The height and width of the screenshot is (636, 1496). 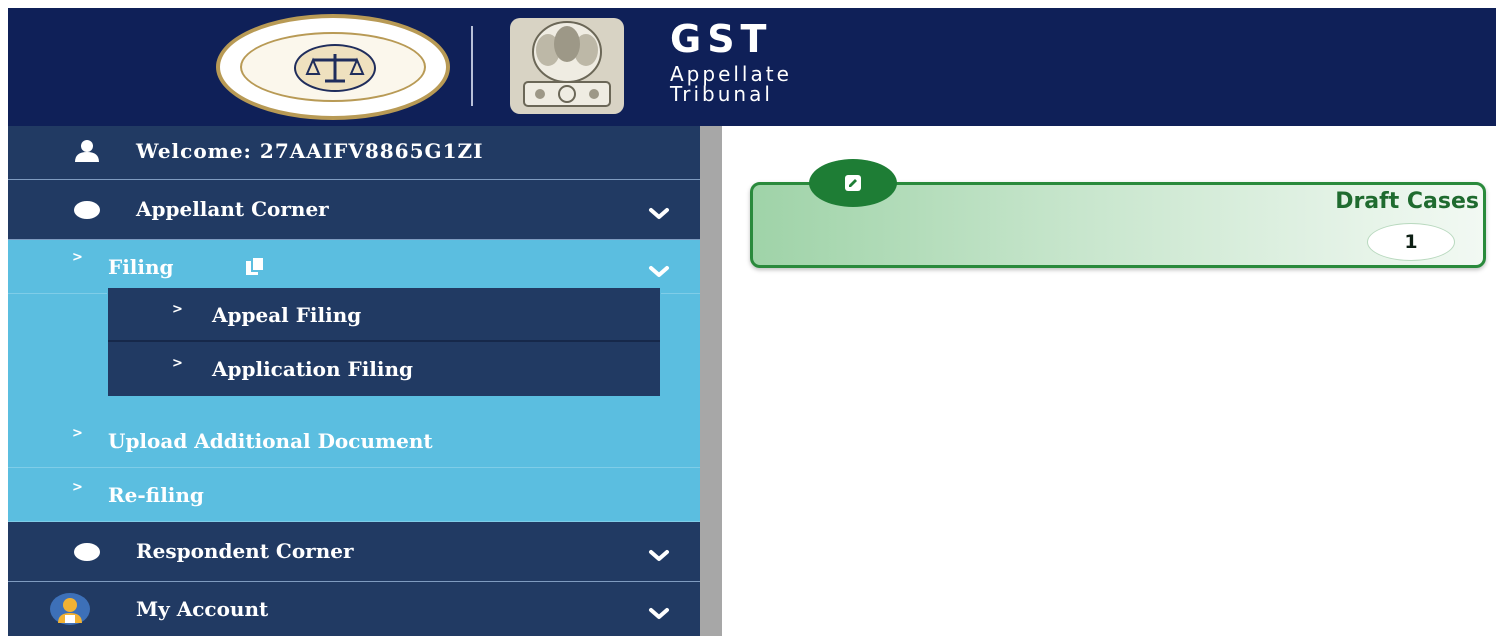 I want to click on filing-submenu: > Appeal Filing > Application Filing, so click(x=384, y=342).